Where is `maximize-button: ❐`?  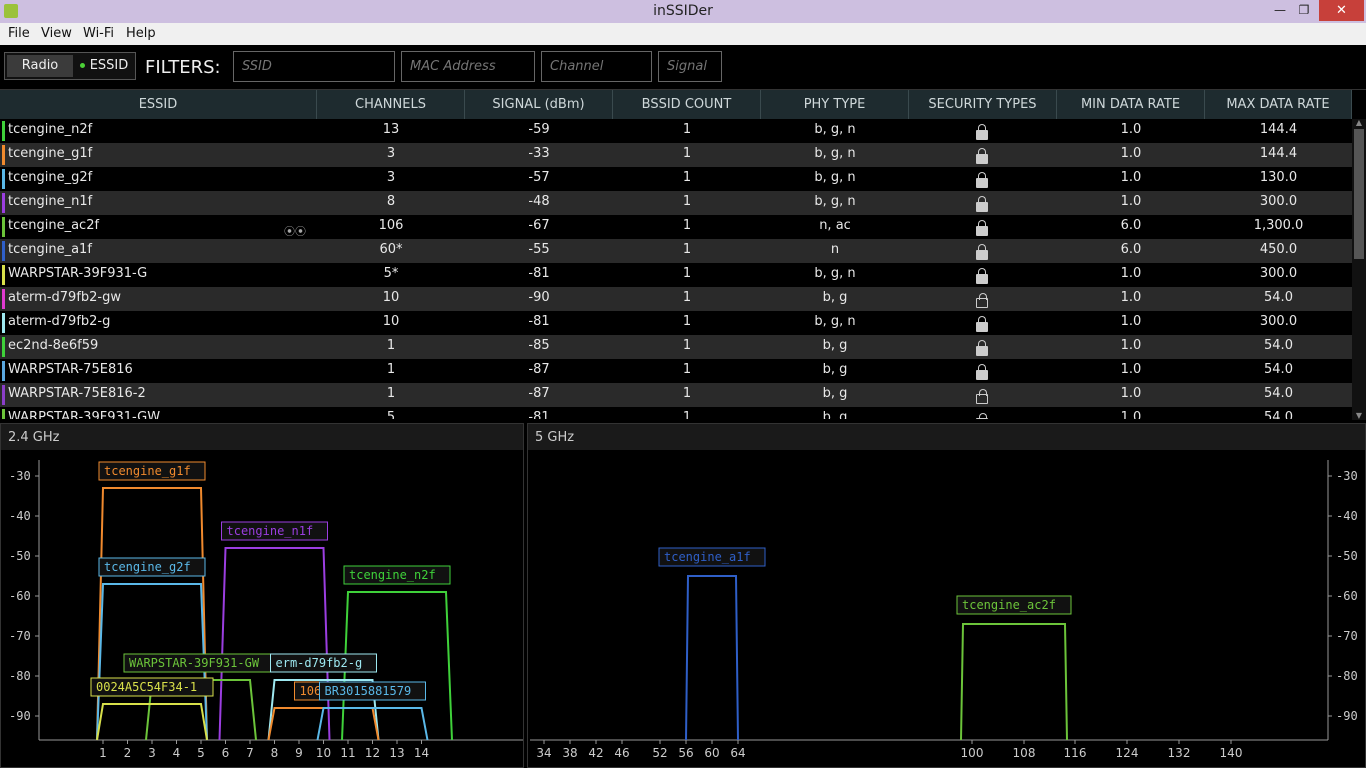 maximize-button: ❐ is located at coordinates (1304, 10).